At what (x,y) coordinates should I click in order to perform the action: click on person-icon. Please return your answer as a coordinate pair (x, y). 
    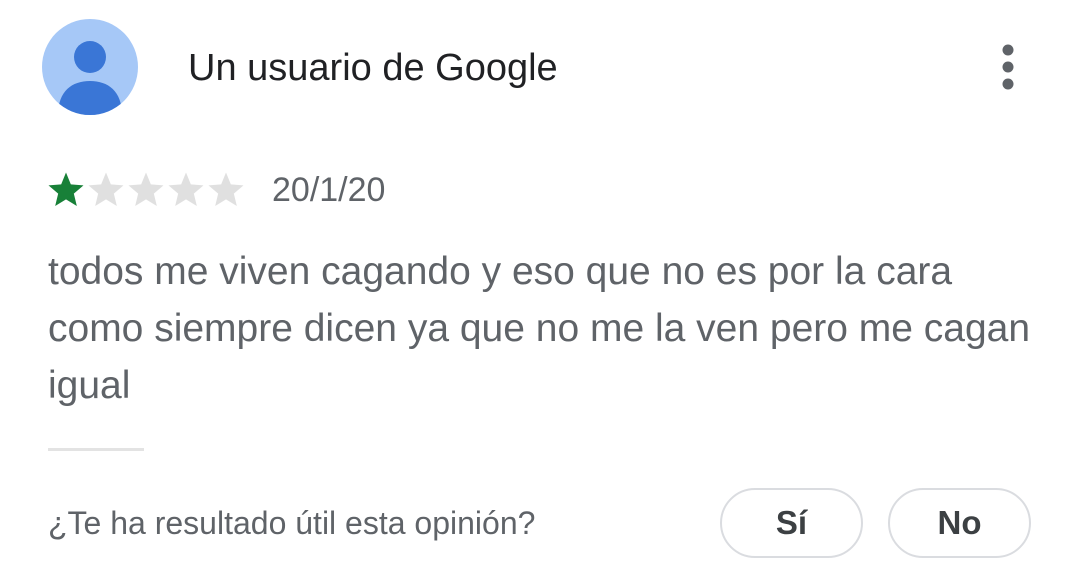
    Looking at the image, I should click on (90, 78).